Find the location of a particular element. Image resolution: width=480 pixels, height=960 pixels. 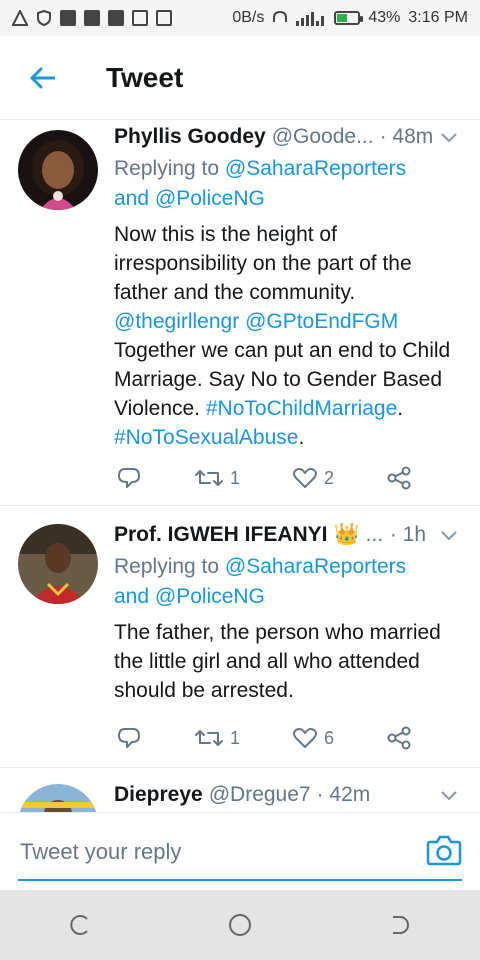

activity-icon is located at coordinates (164, 18).